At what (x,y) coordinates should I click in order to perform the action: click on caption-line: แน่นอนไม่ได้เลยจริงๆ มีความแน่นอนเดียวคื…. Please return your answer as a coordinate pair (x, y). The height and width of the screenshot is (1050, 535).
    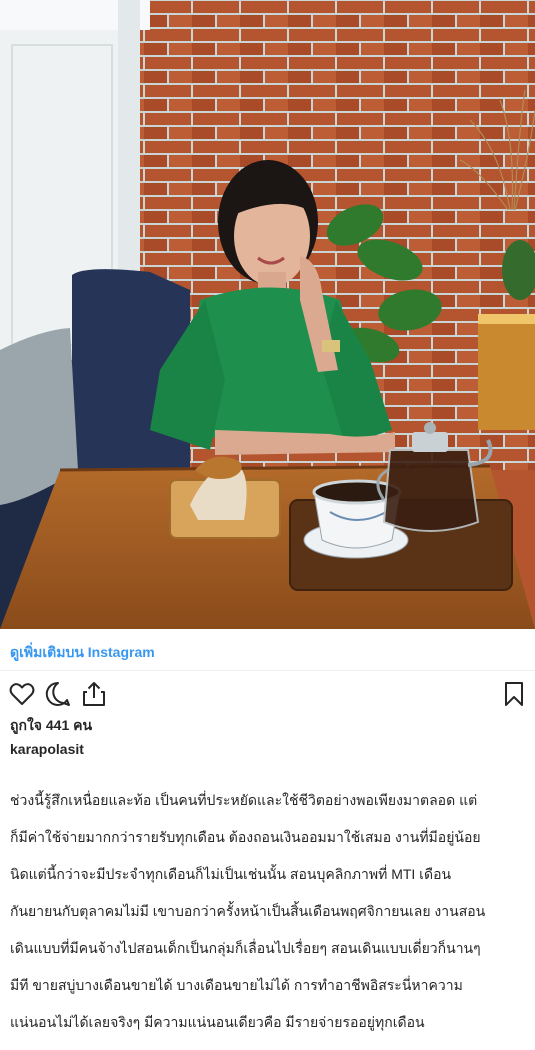
    Looking at the image, I should click on (217, 1021).